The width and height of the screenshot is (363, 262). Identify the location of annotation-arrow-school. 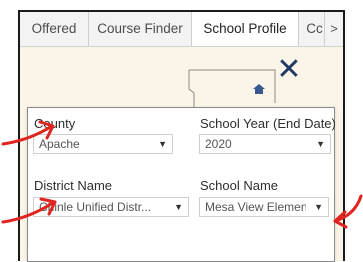
(348, 211).